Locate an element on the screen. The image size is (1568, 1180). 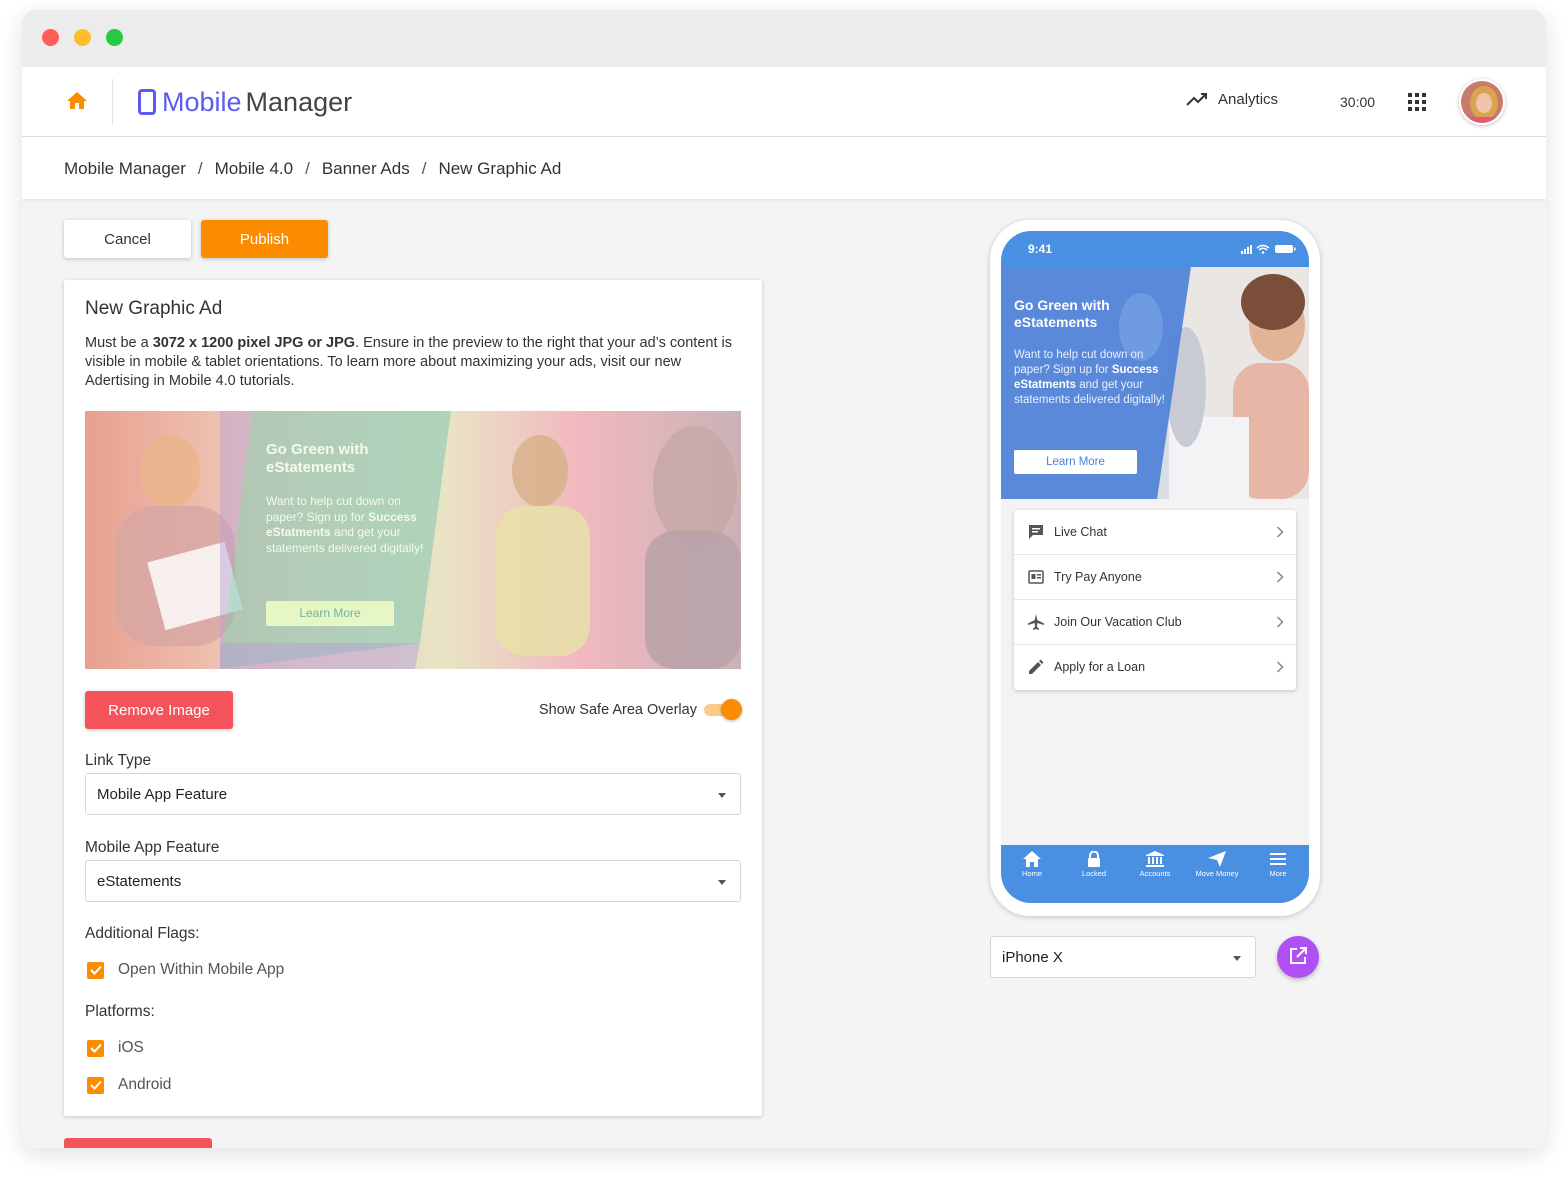
cancel-button: Cancel is located at coordinates (127, 239).